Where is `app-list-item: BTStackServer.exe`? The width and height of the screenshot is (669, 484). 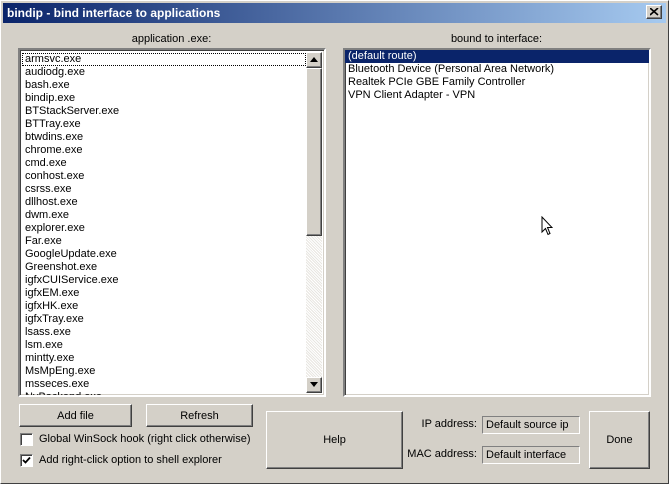
app-list-item: BTStackServer.exe is located at coordinates (164, 111).